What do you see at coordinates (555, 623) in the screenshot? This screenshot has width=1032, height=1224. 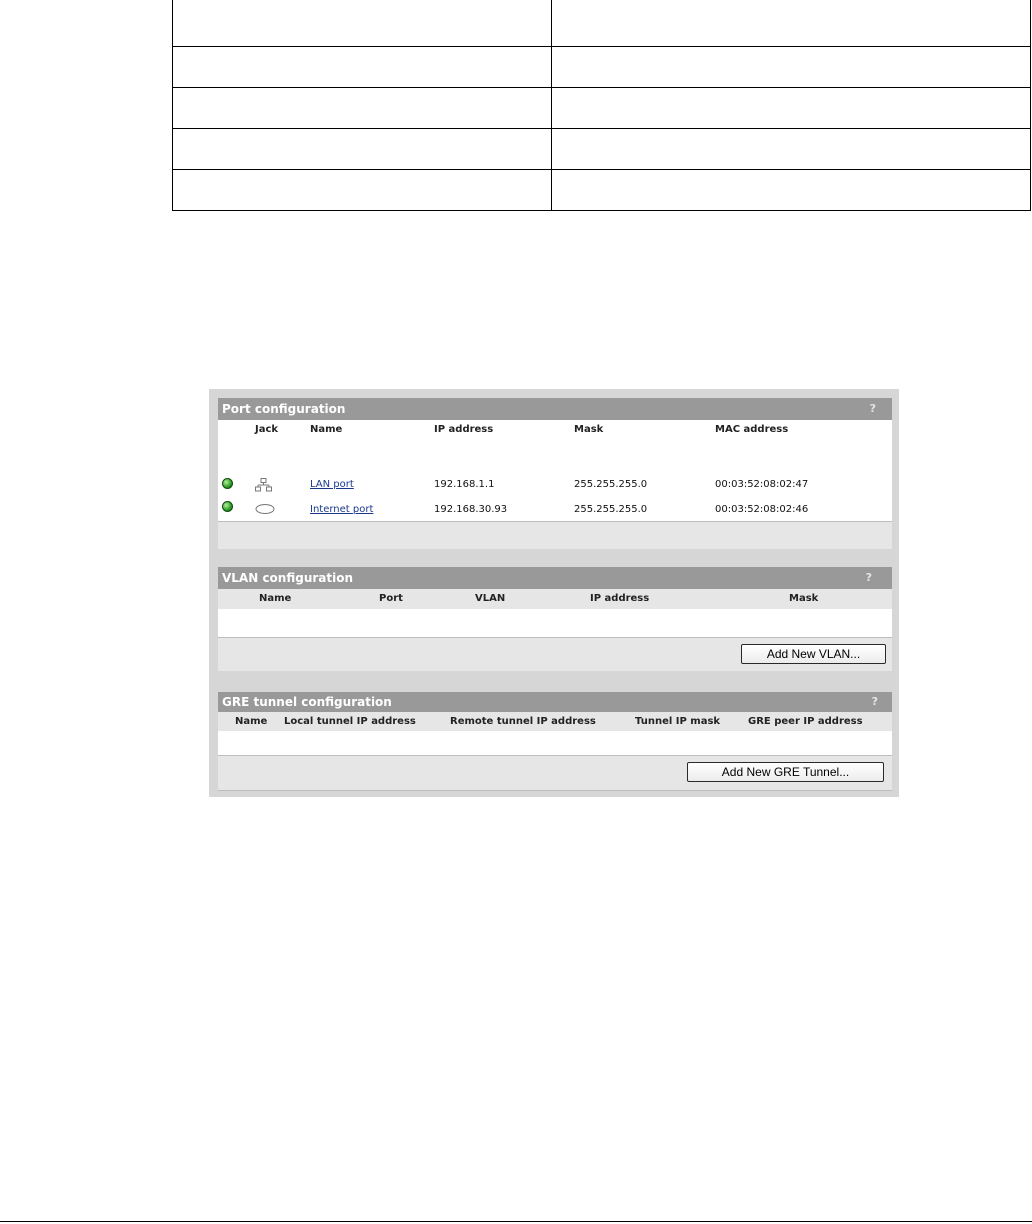 I see `vlan-table-body` at bounding box center [555, 623].